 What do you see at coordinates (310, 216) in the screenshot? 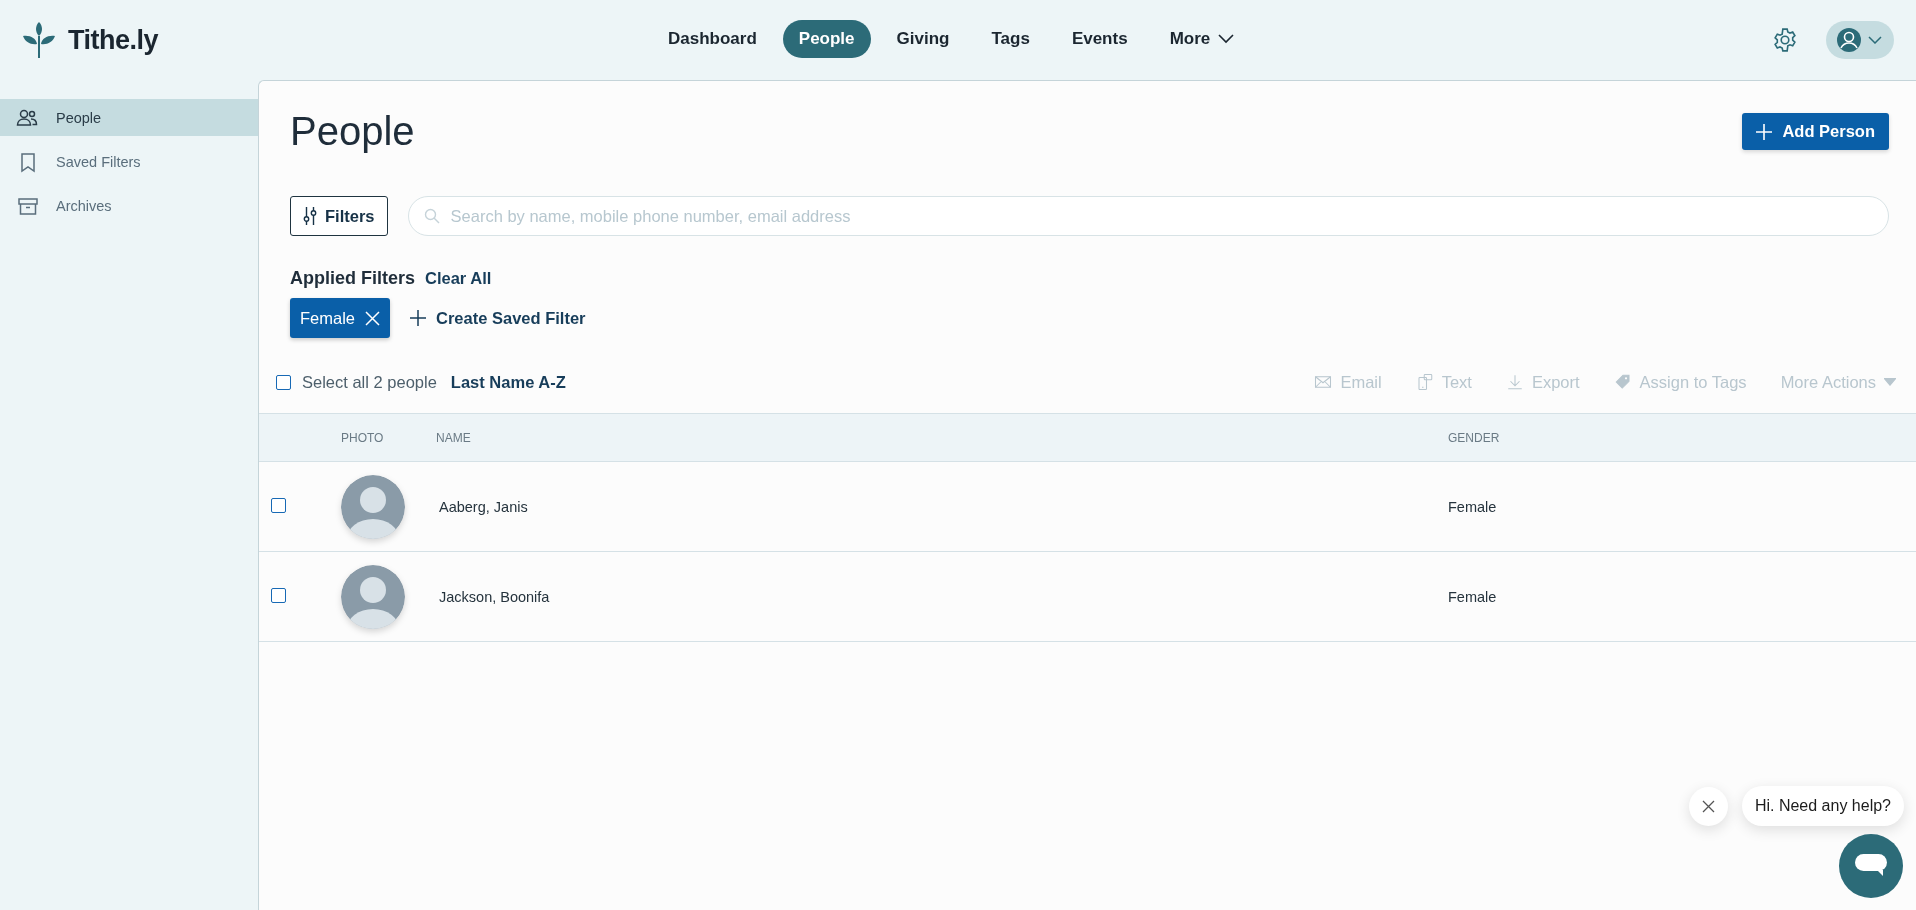
I see `sliders-icon` at bounding box center [310, 216].